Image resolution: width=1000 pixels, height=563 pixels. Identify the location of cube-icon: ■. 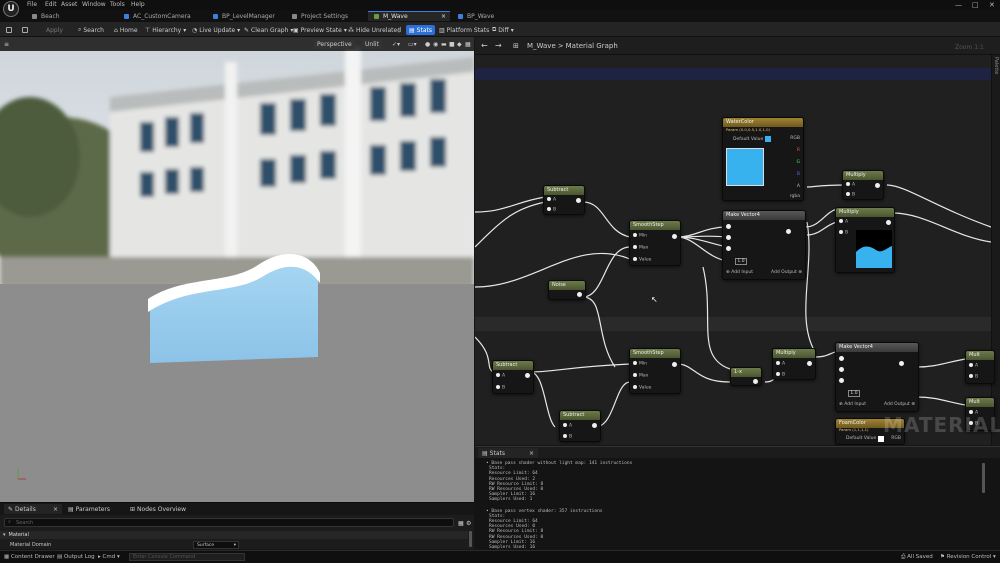
(452, 44).